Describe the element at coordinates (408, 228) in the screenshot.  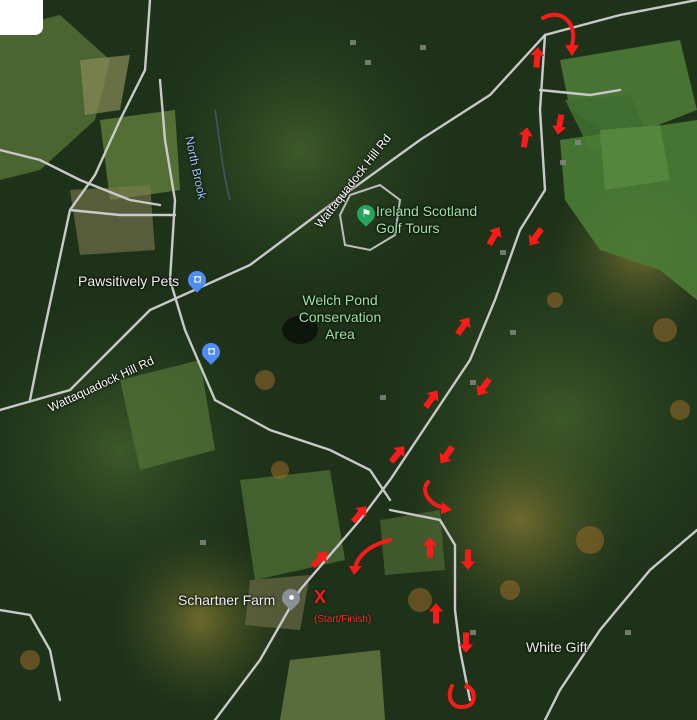
I see `ireland-line-2: Golf Tours` at that location.